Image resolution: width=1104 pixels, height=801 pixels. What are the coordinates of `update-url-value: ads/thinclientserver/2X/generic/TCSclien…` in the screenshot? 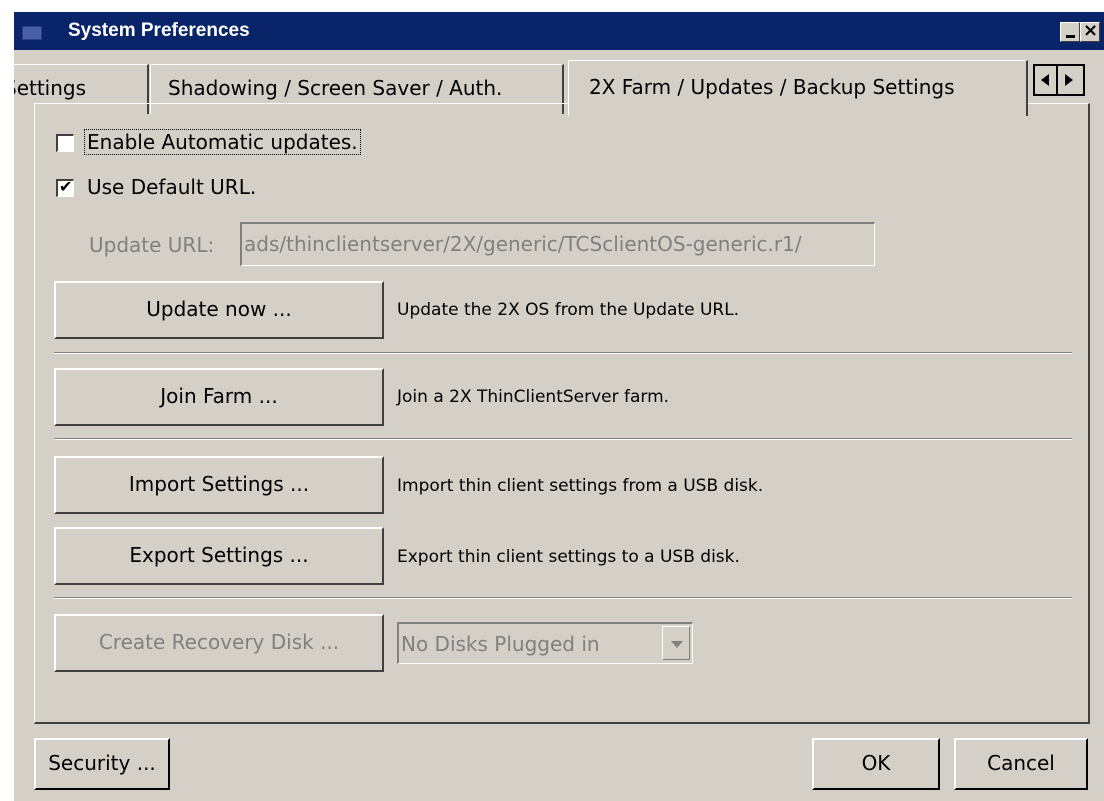 It's located at (523, 244).